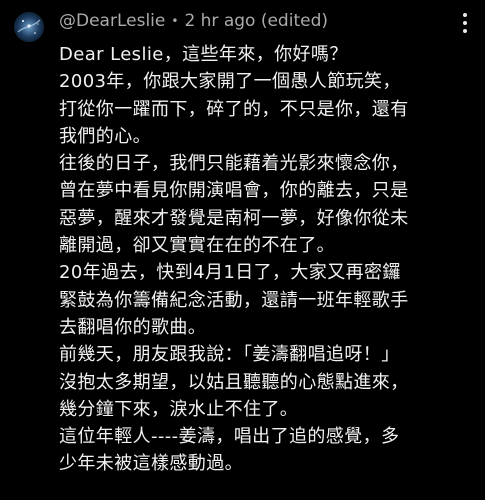 The image size is (485, 500). Describe the element at coordinates (112, 21) in the screenshot. I see `author-name: @DearLeslie` at that location.